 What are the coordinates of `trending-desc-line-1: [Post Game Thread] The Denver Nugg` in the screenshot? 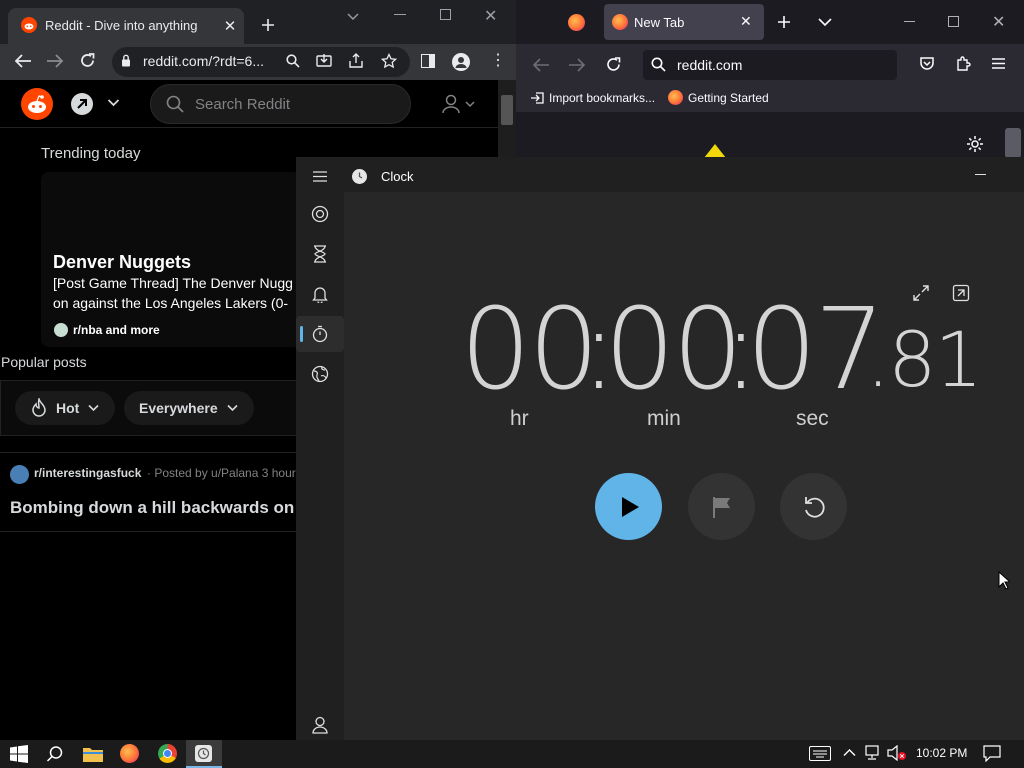 It's located at (173, 283).